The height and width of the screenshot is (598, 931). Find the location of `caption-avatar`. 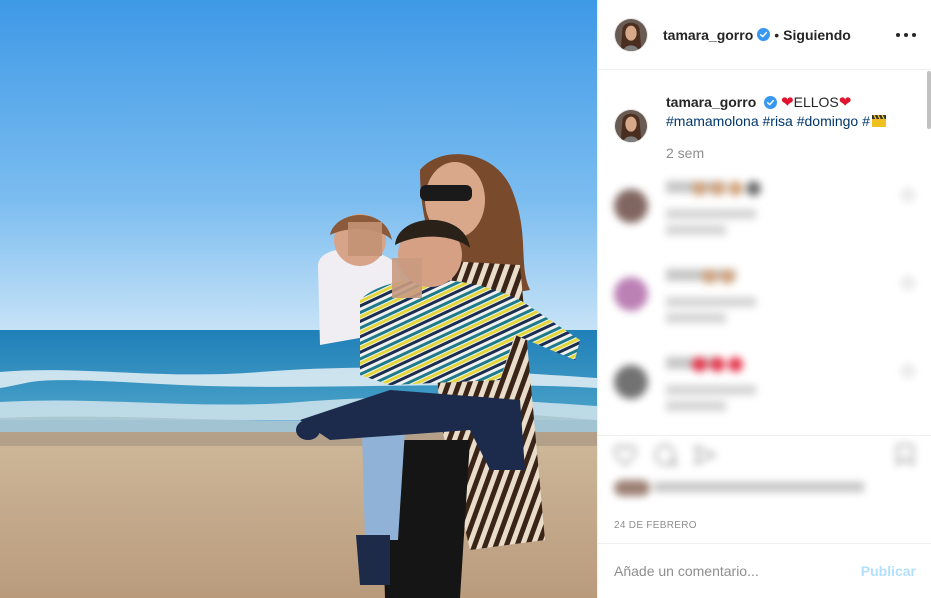

caption-avatar is located at coordinates (631, 126).